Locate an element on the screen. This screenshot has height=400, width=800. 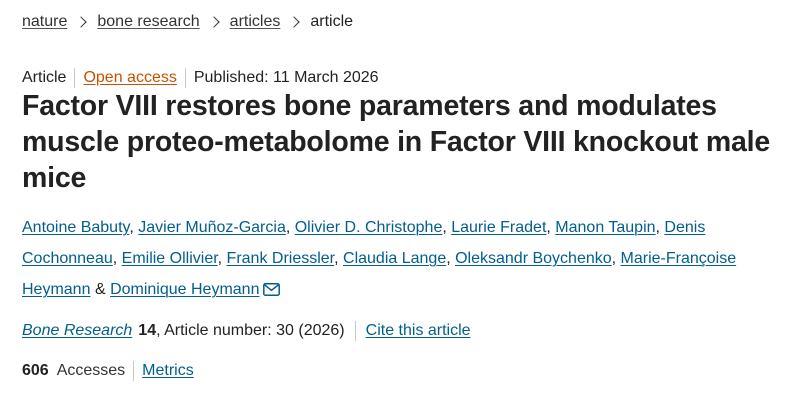
author-link: Manon Taupin is located at coordinates (605, 227).